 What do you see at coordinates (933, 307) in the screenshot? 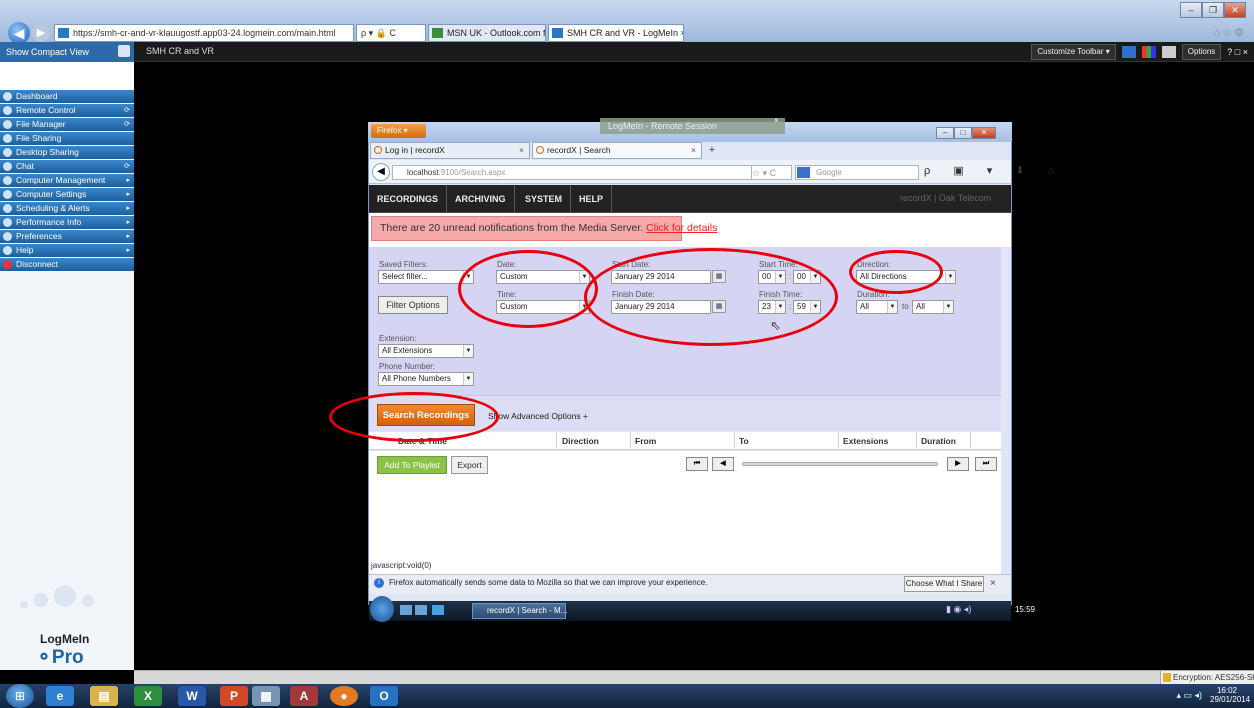
I see `duration-to-select: All ▼` at bounding box center [933, 307].